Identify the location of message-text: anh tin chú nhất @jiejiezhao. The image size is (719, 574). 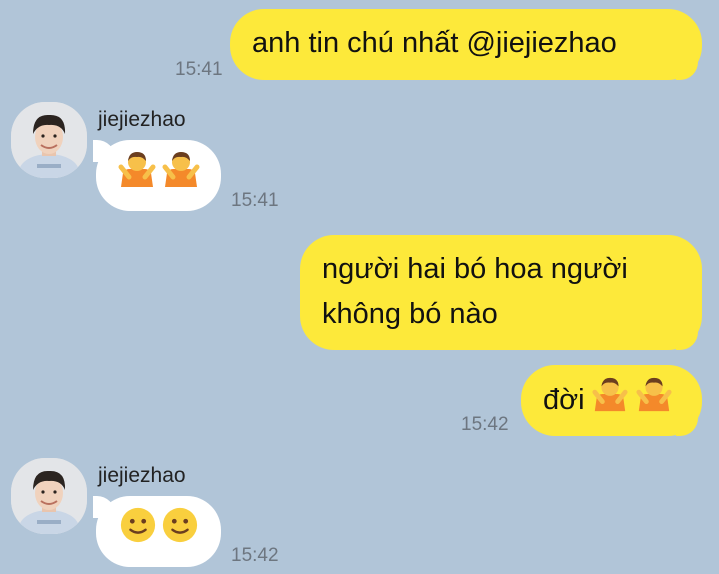
(434, 43).